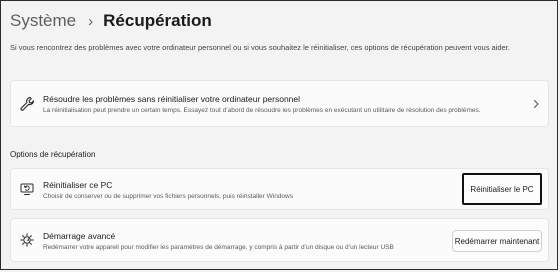 This screenshot has height=272, width=560. What do you see at coordinates (78, 185) in the screenshot?
I see `reset-pc-title: Réinitialiser ce PC` at bounding box center [78, 185].